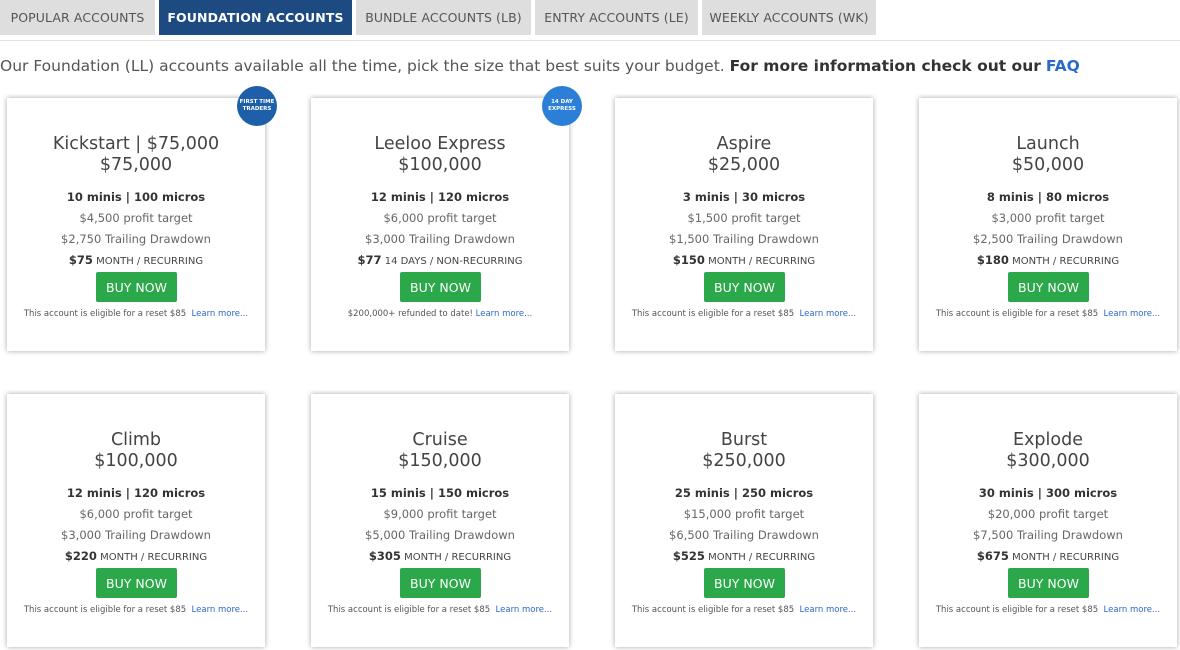 This screenshot has height=650, width=1180. Describe the element at coordinates (80, 260) in the screenshot. I see `fee-amount: $75` at that location.